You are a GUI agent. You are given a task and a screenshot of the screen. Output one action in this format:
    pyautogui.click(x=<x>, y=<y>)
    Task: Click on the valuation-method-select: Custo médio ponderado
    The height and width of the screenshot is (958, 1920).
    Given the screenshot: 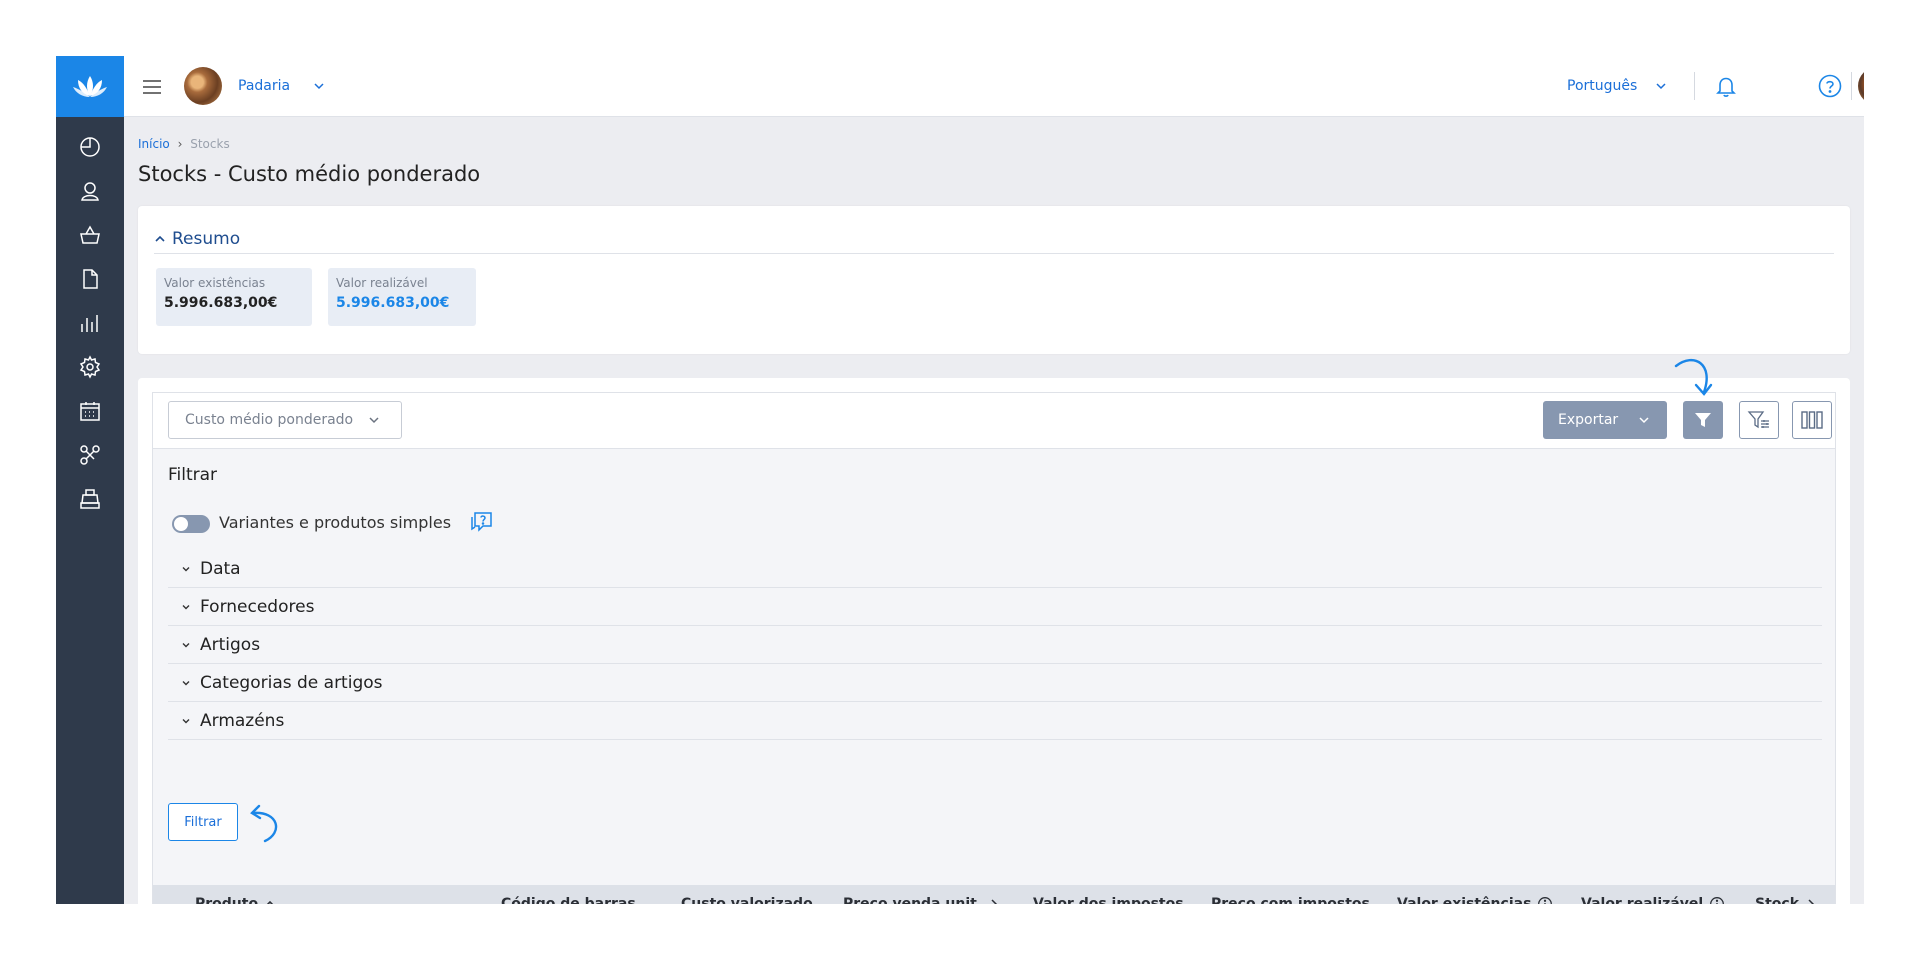 What is the action you would take?
    pyautogui.click(x=285, y=420)
    